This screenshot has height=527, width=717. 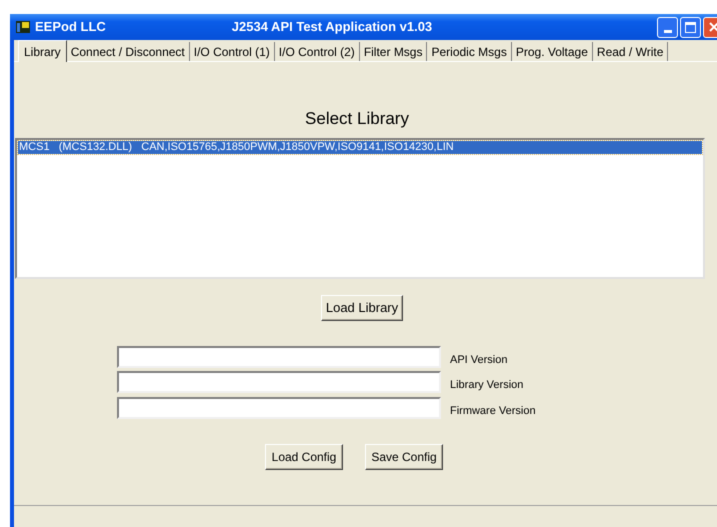 What do you see at coordinates (667, 27) in the screenshot?
I see `minimize-button` at bounding box center [667, 27].